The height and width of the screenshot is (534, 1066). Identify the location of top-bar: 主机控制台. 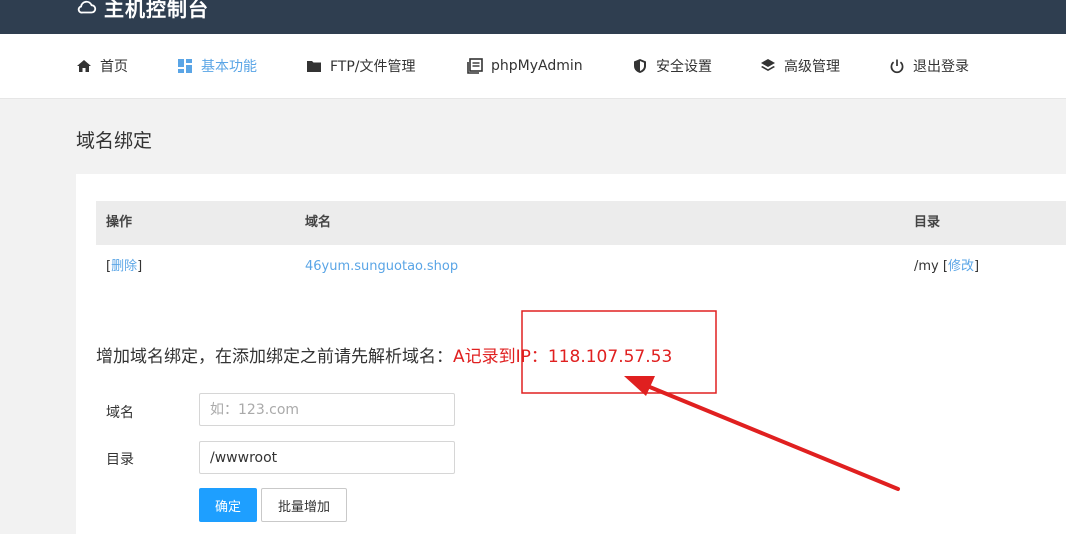
(533, 17).